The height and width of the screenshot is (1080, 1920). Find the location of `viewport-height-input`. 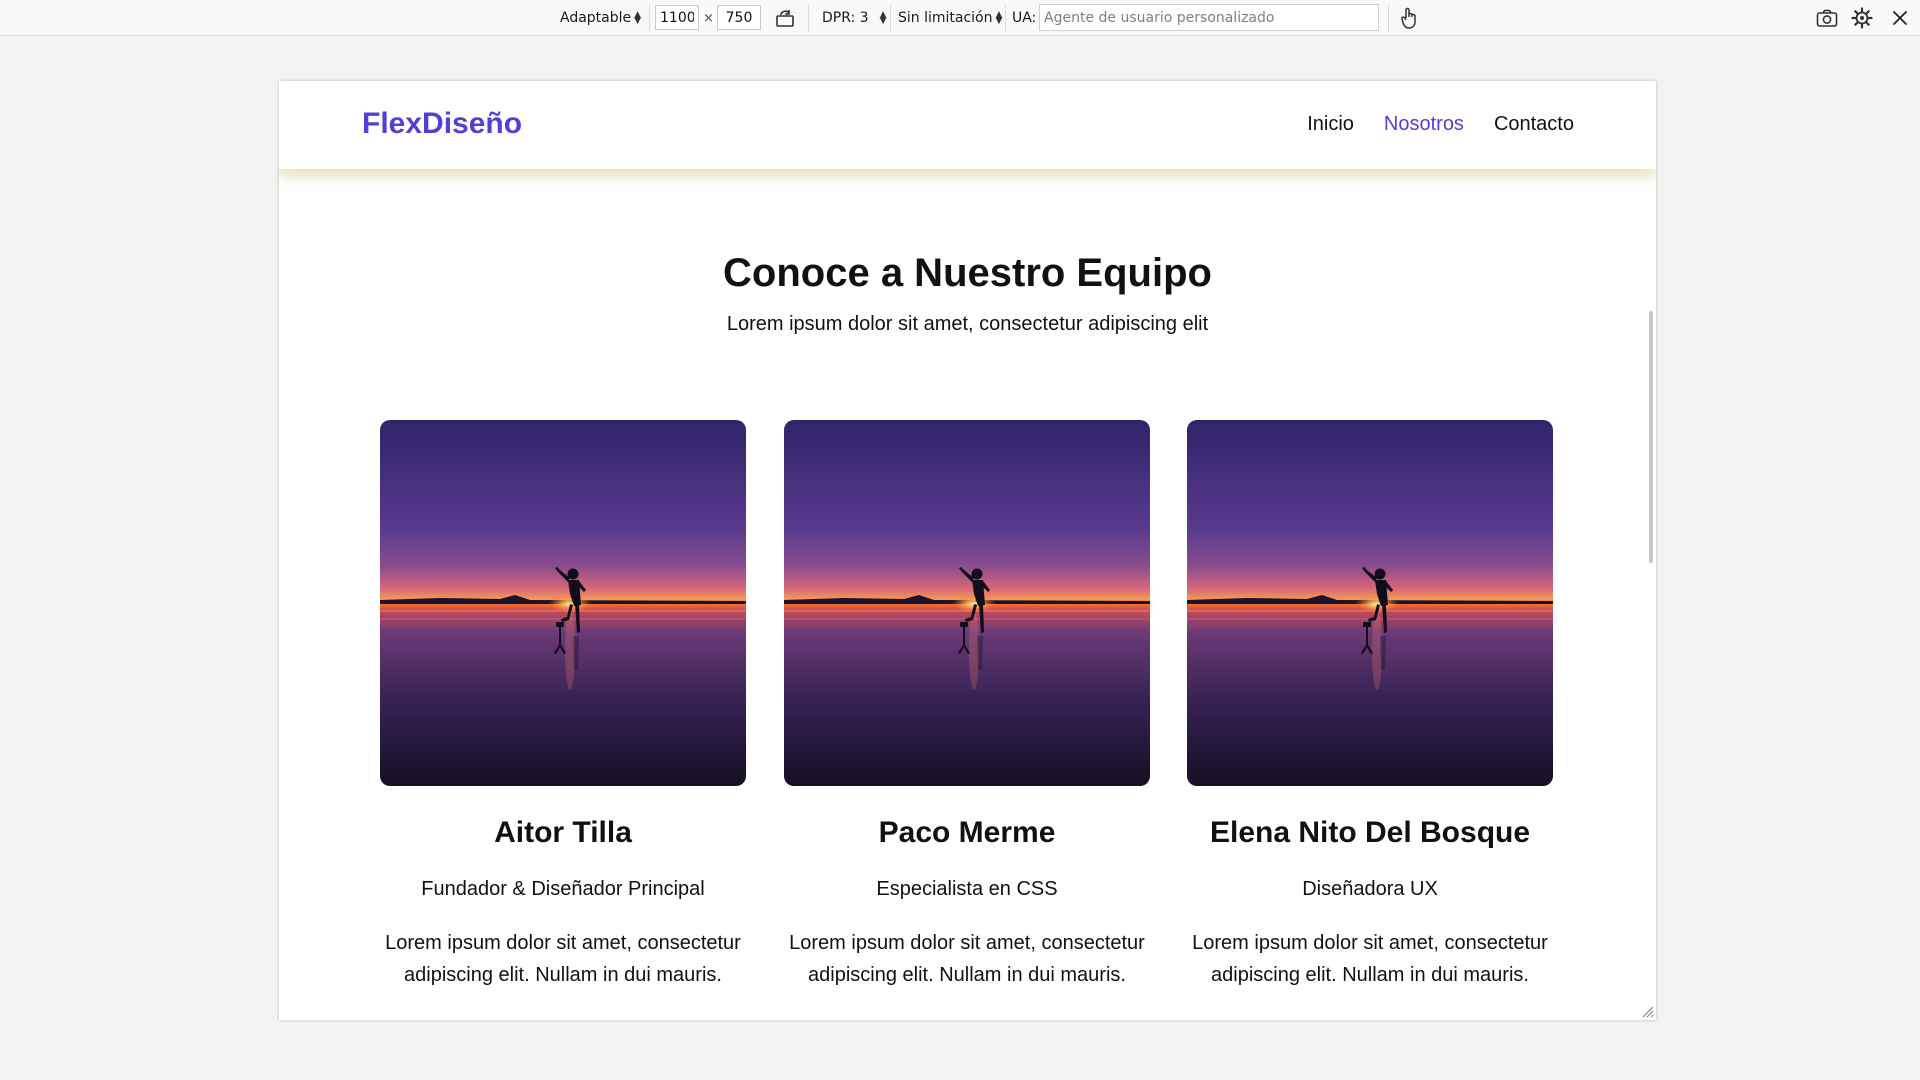

viewport-height-input is located at coordinates (739, 17).